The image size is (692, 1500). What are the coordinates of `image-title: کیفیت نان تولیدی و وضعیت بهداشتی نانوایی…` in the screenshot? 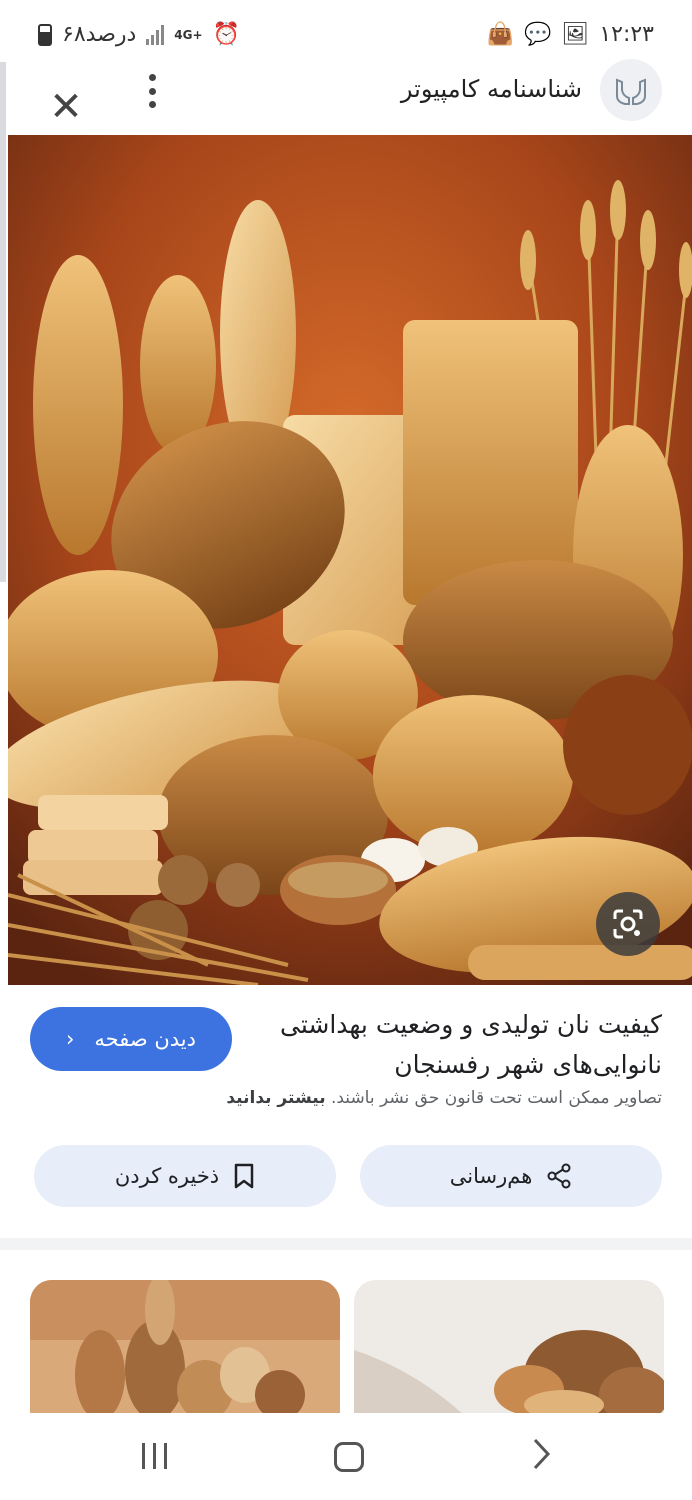 It's located at (462, 1045).